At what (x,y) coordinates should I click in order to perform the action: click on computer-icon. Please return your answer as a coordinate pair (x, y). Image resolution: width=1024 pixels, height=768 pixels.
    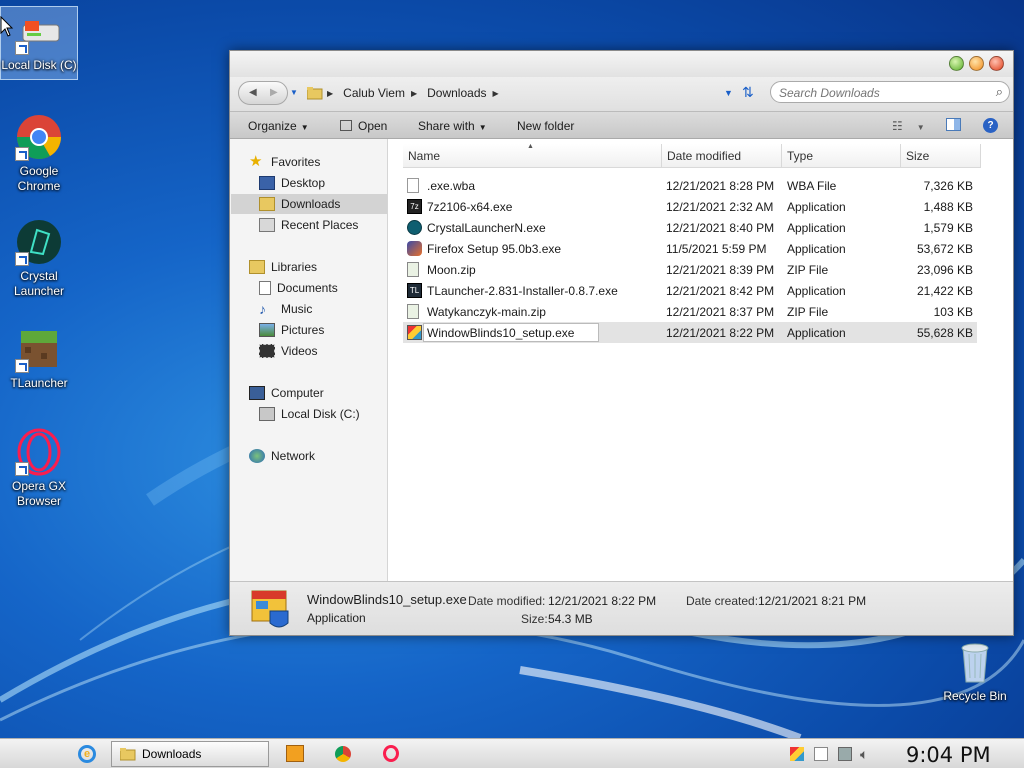
    Looking at the image, I should click on (257, 393).